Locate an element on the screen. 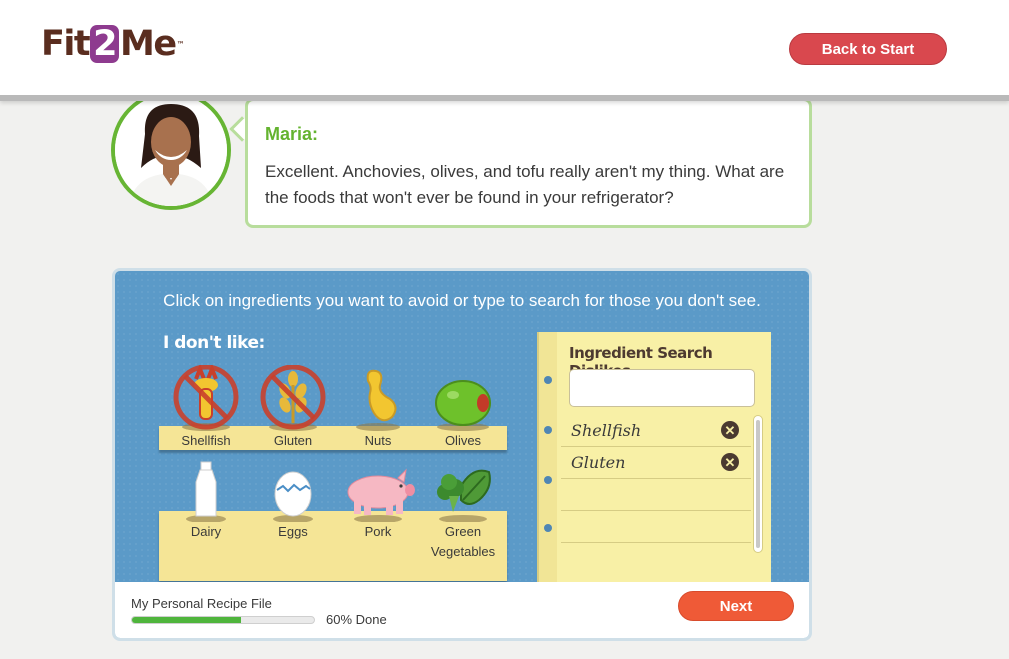  milk-icon is located at coordinates (206, 491).